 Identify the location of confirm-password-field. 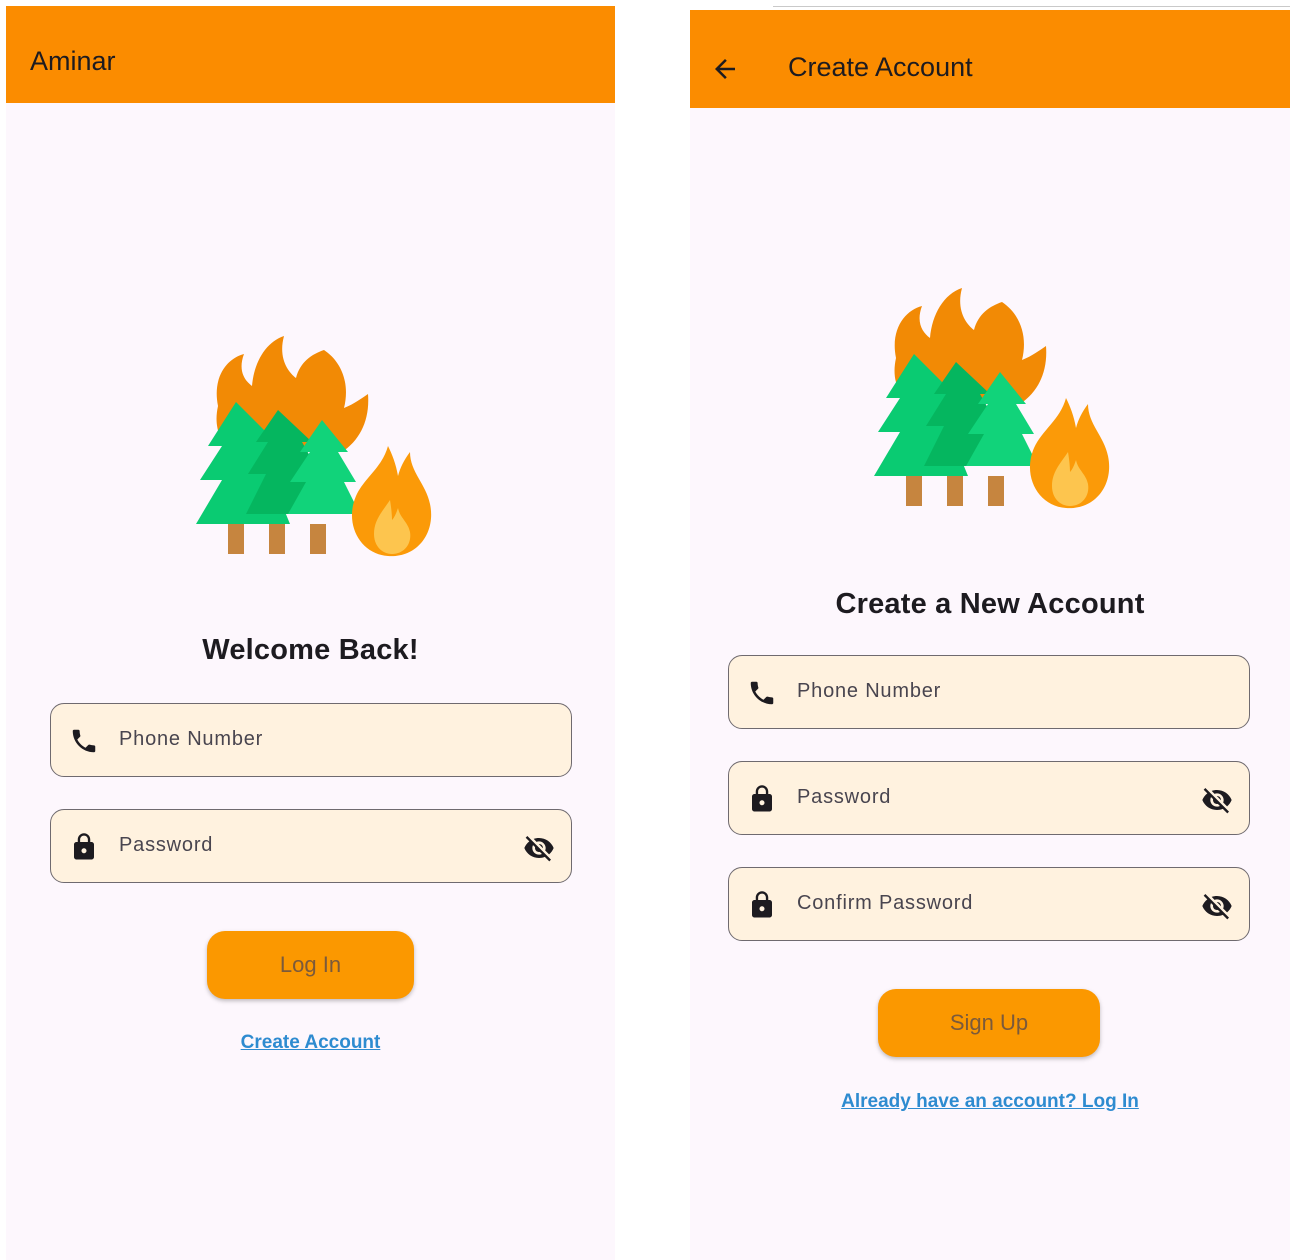
(989, 904).